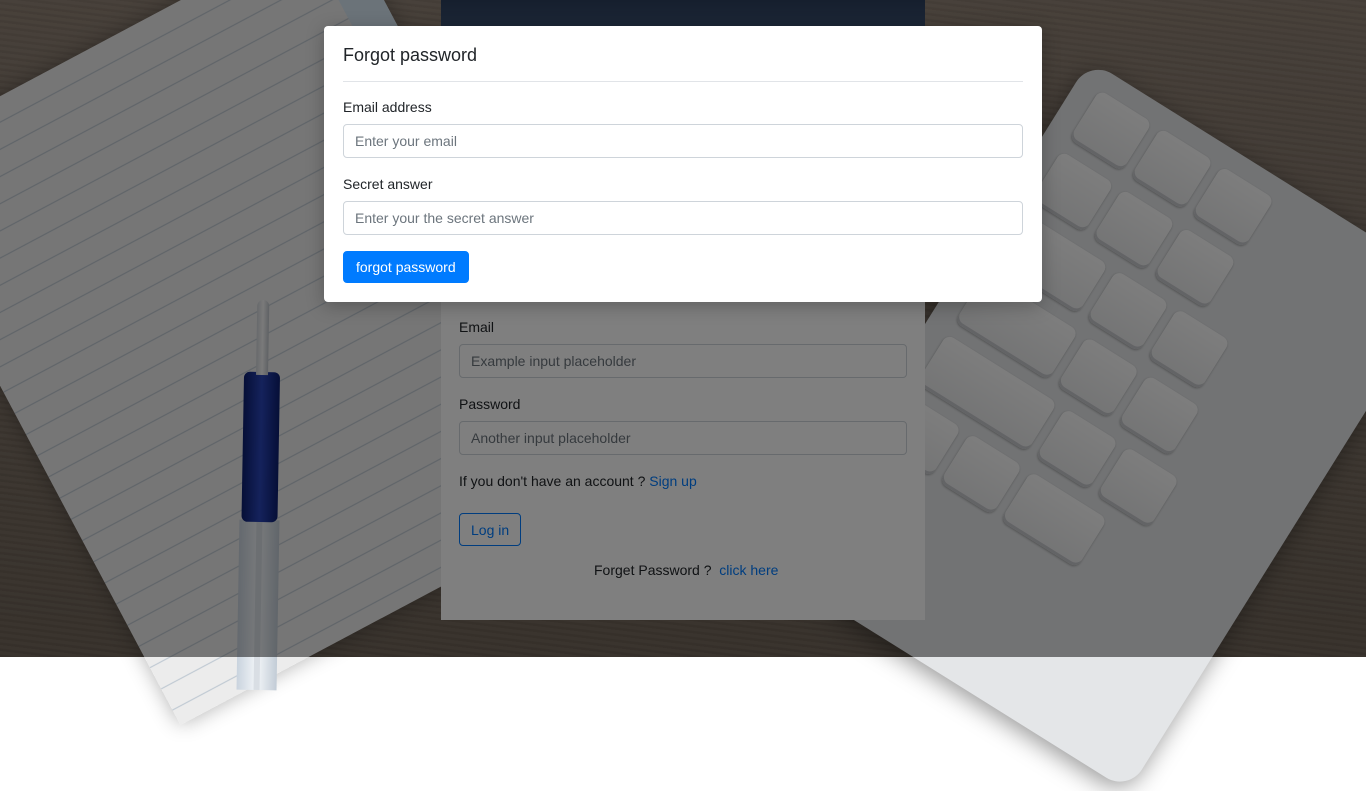  I want to click on email-address-label: Email address, so click(387, 107).